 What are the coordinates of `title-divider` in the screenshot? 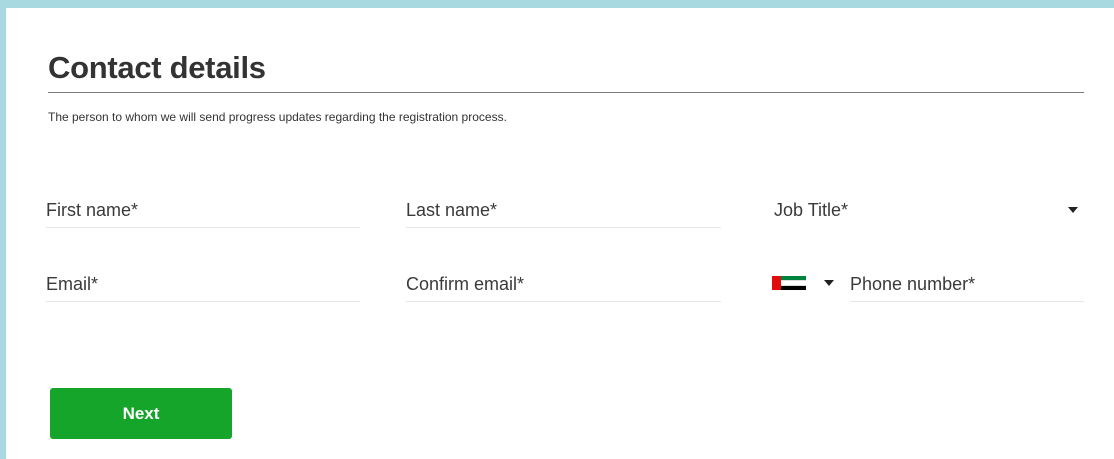 It's located at (566, 92).